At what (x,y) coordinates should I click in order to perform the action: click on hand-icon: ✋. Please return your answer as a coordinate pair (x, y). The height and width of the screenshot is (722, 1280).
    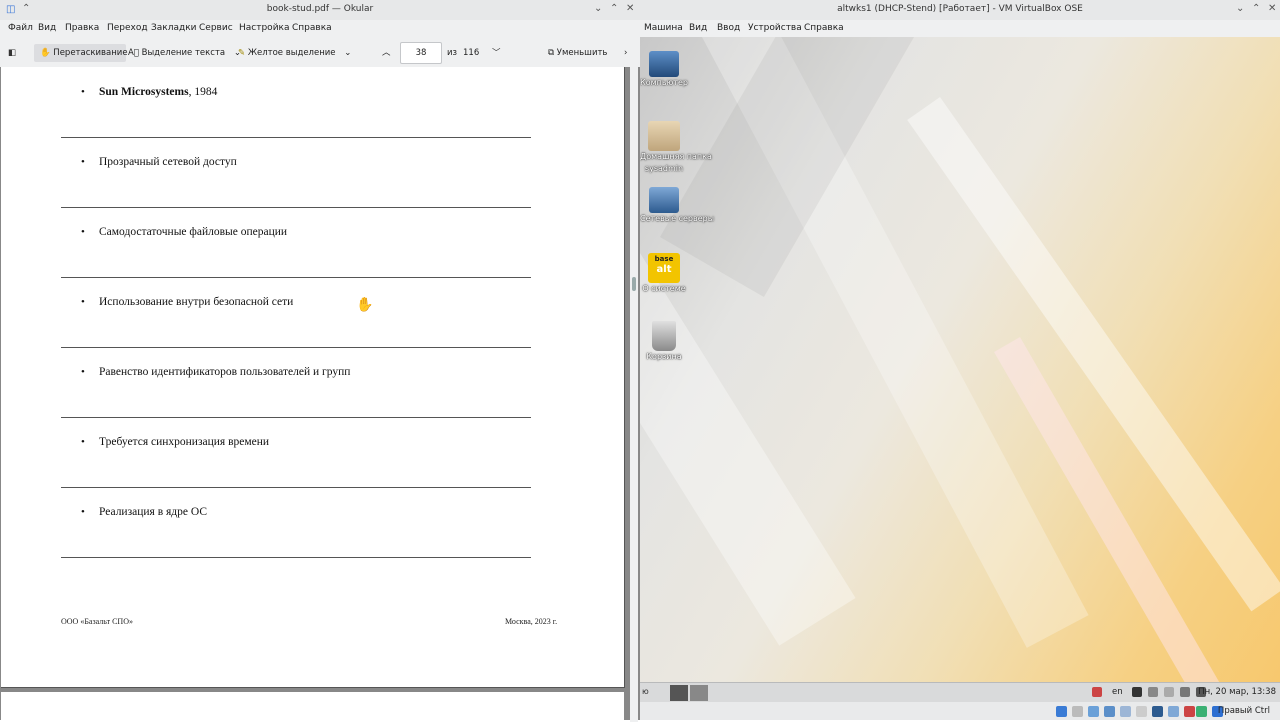
    Looking at the image, I should click on (45, 53).